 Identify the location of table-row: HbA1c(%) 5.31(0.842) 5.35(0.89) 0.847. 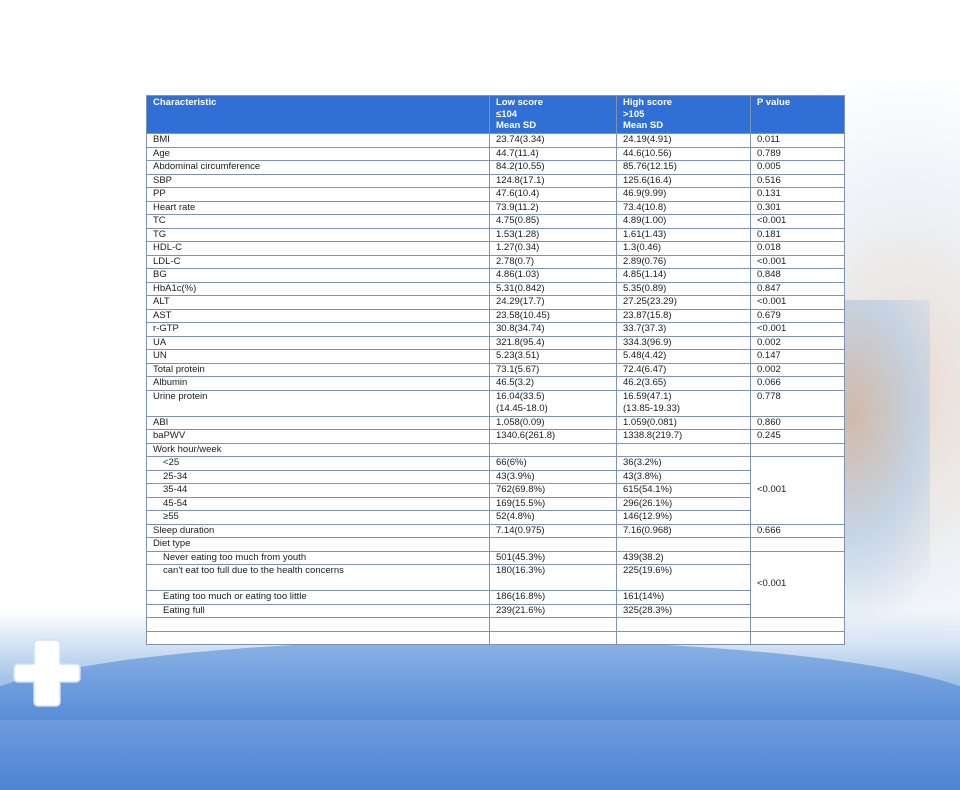
(495, 288).